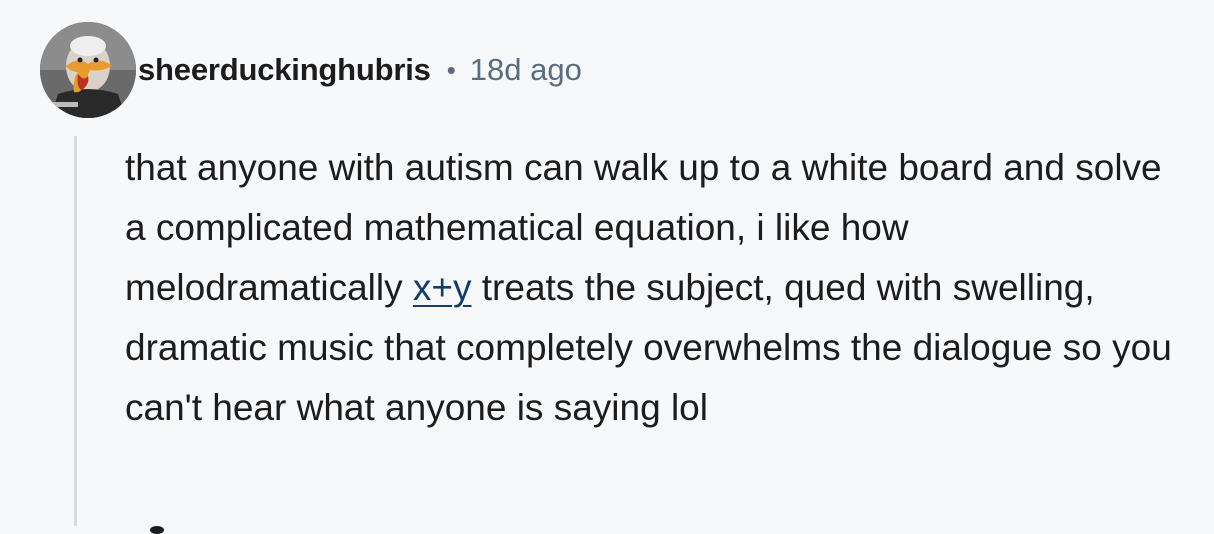  I want to click on user-avatar, so click(88, 70).